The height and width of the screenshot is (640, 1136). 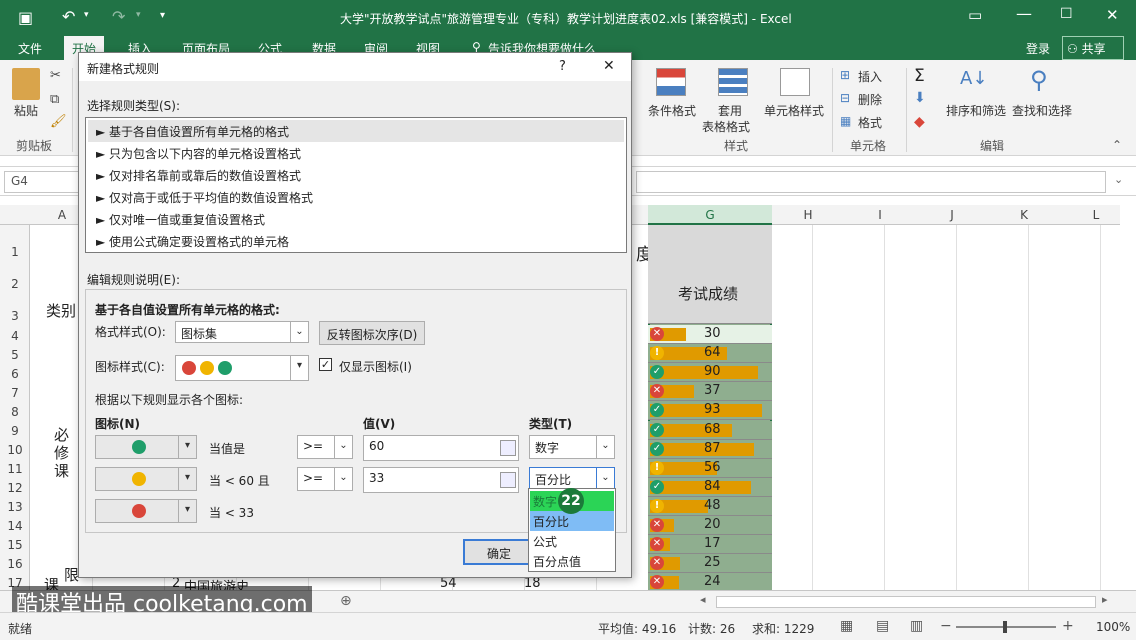 What do you see at coordinates (356, 175) in the screenshot?
I see `rule-type-item: ► 仅对排名靠前或靠后的数值设置格式` at bounding box center [356, 175].